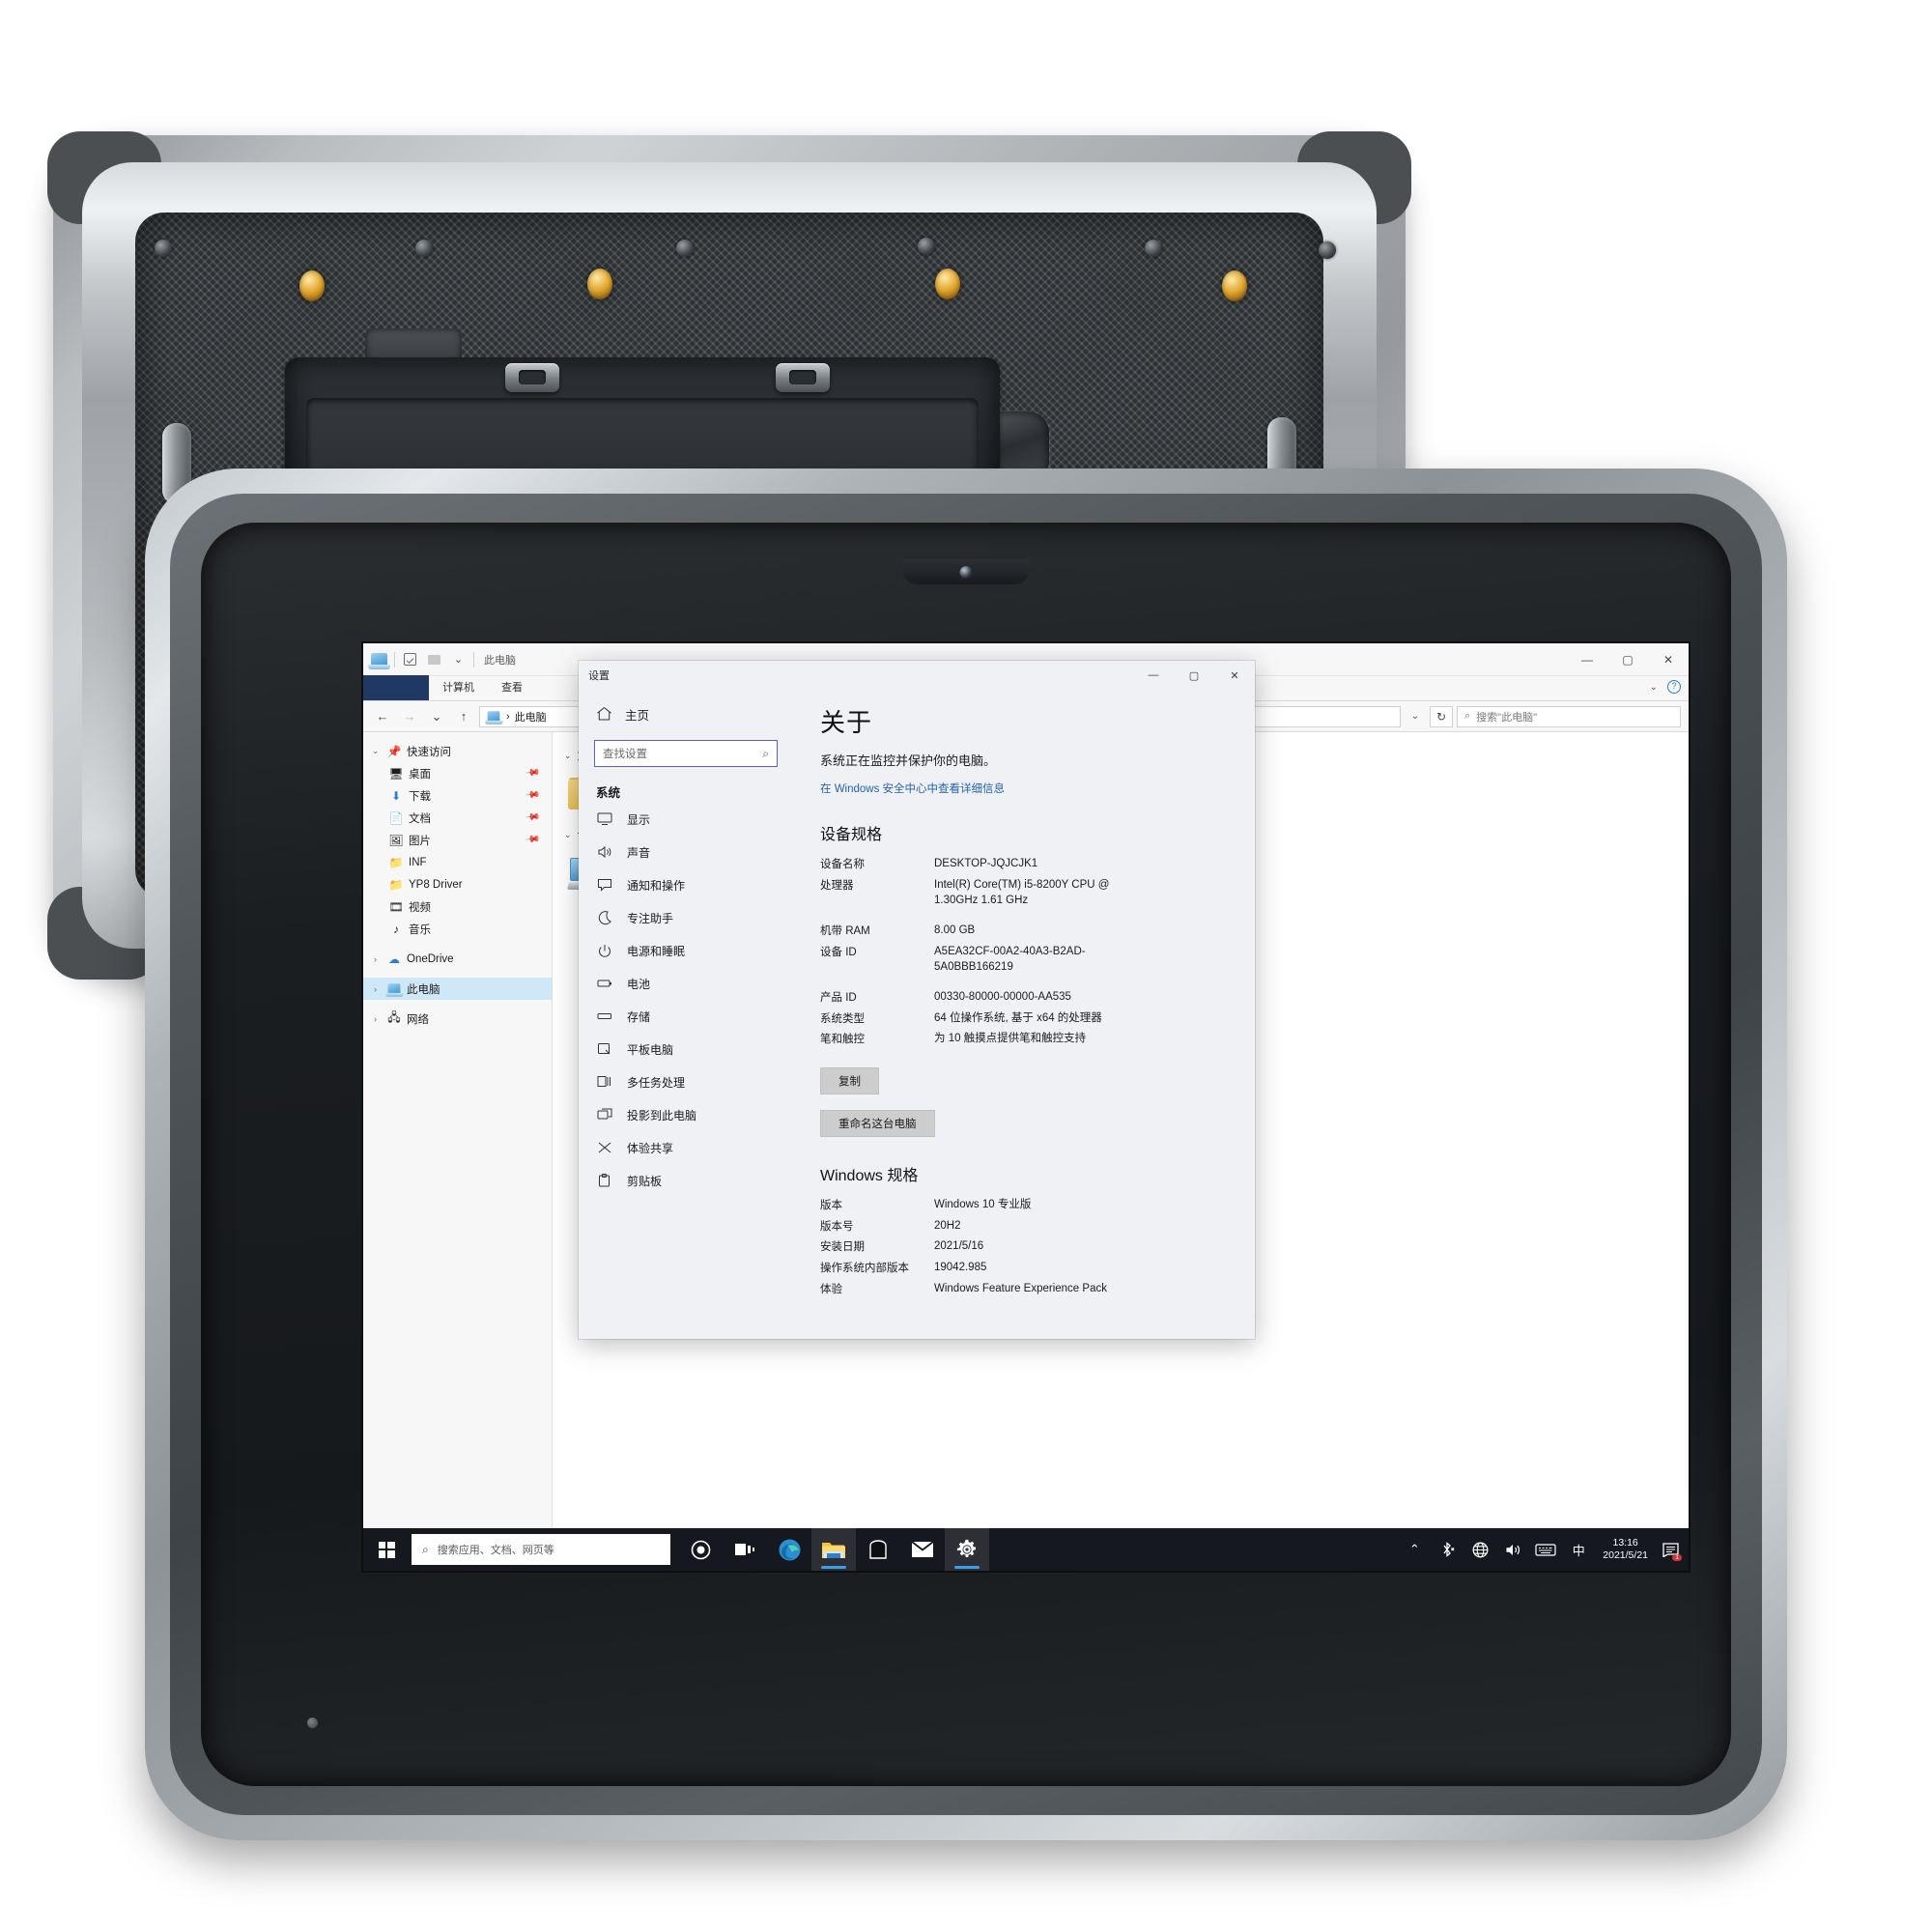 The height and width of the screenshot is (1932, 1932). I want to click on sidebar-item-videos: 🎞 视频, so click(457, 906).